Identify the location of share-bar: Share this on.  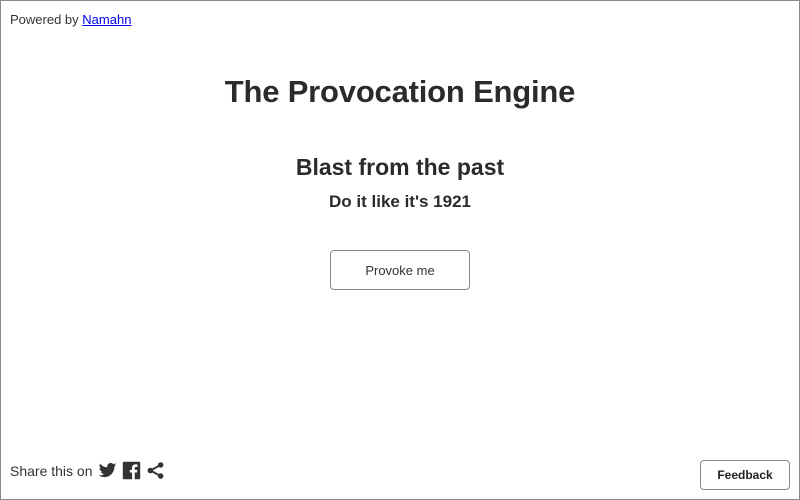
(87, 470).